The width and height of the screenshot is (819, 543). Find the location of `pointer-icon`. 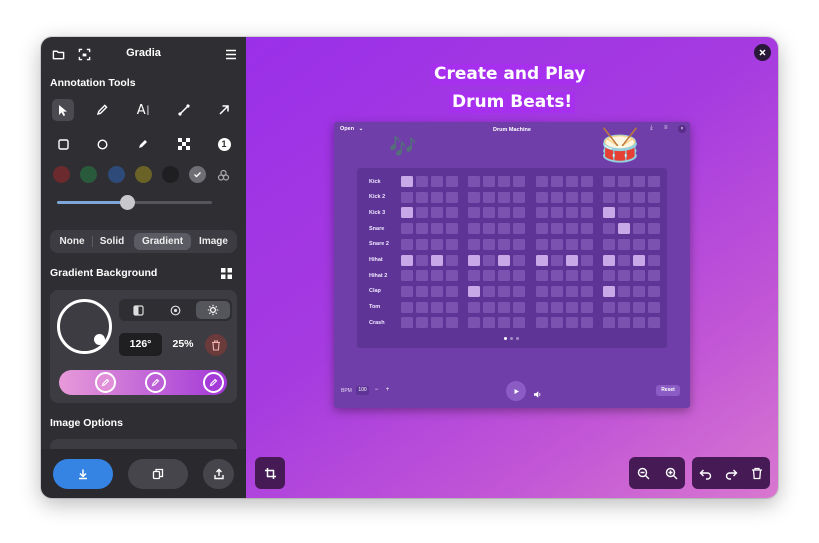

pointer-icon is located at coordinates (63, 110).